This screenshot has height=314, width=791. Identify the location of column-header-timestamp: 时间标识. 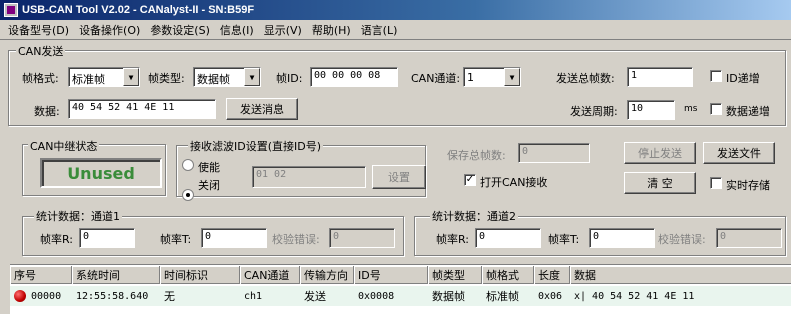
(200, 275).